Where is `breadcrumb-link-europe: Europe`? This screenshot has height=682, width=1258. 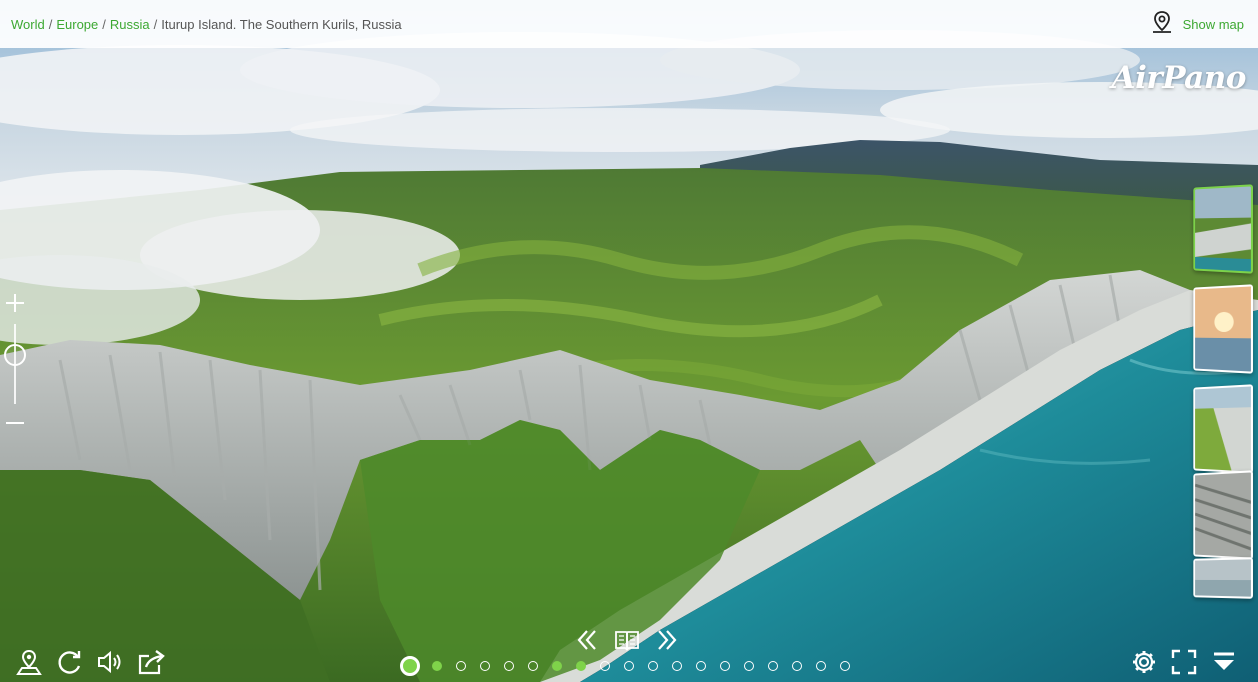
breadcrumb-link-europe: Europe is located at coordinates (77, 24).